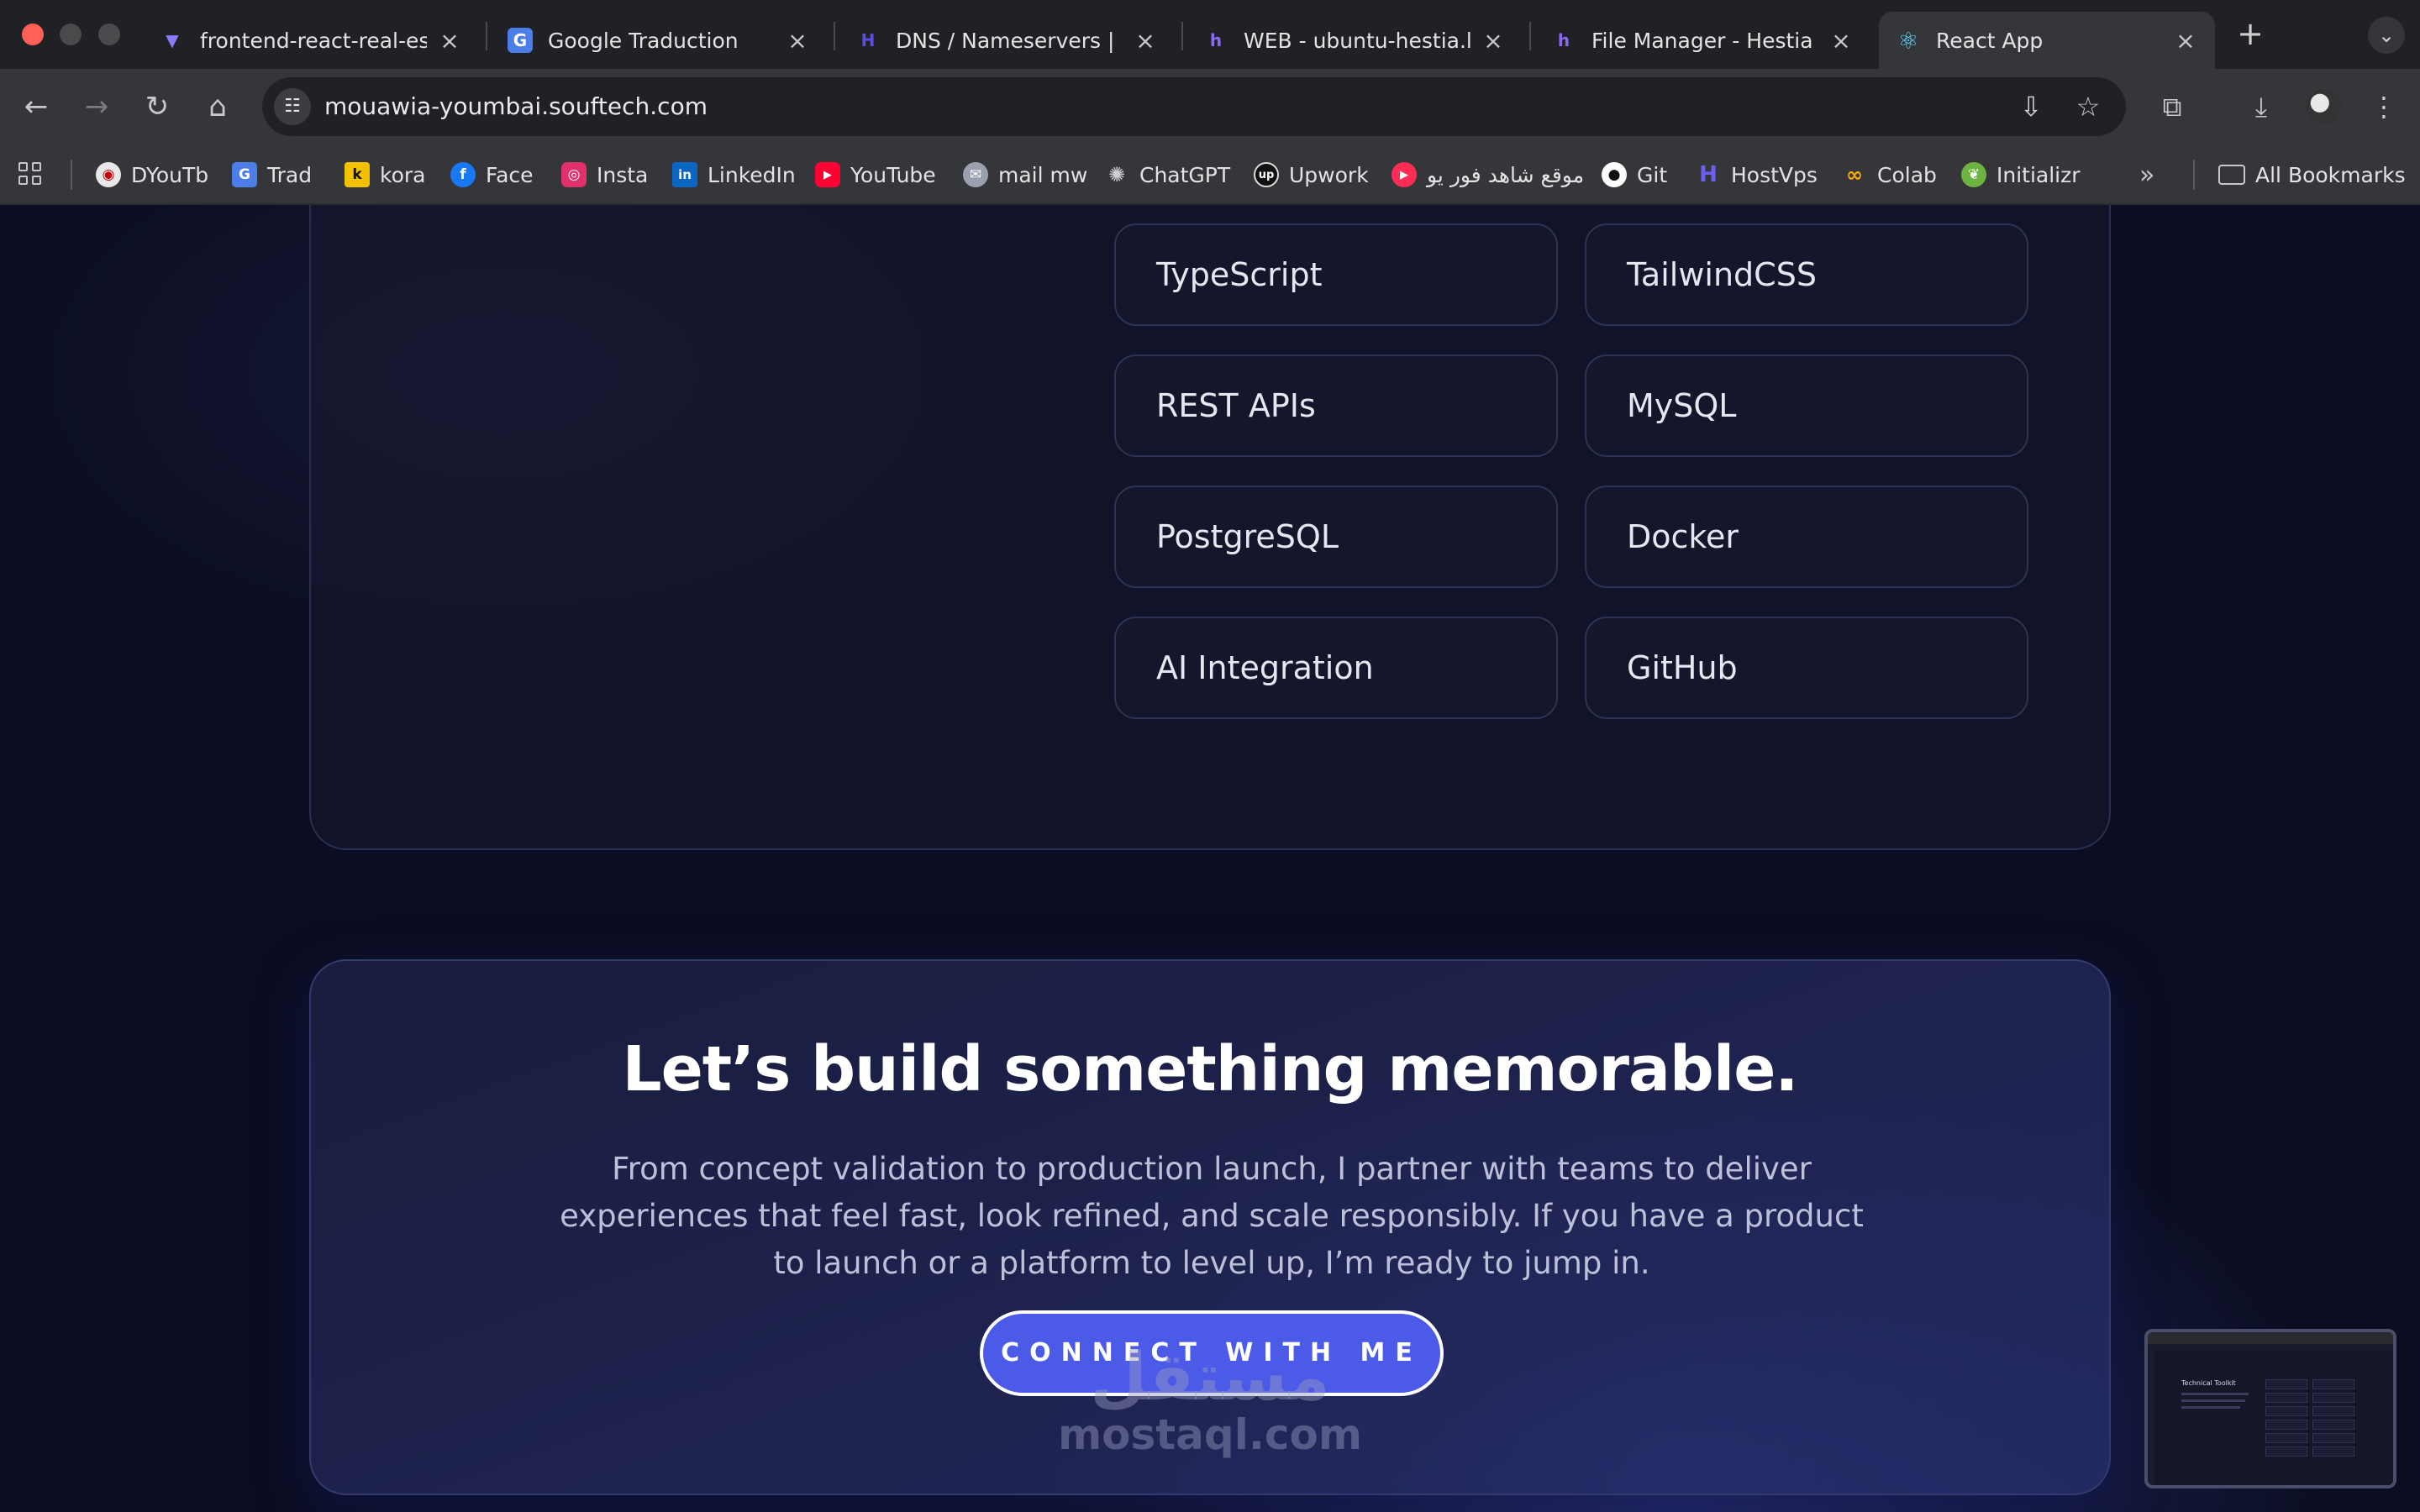 The image size is (2420, 1512). I want to click on bookmark-colab: ∞ Colab, so click(1889, 174).